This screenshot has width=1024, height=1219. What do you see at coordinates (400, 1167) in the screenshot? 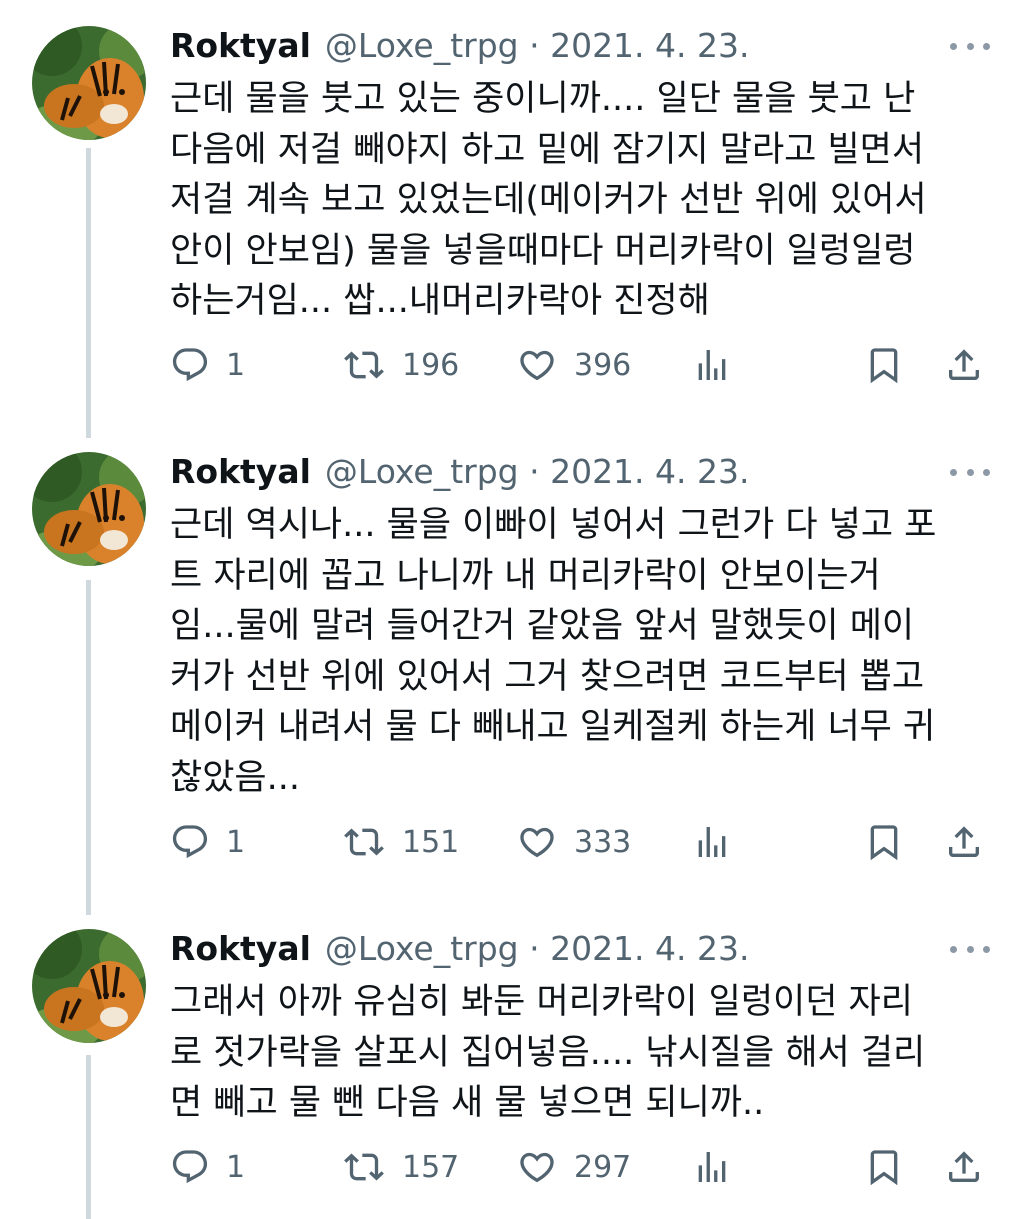
I see `retweet-button: 157` at bounding box center [400, 1167].